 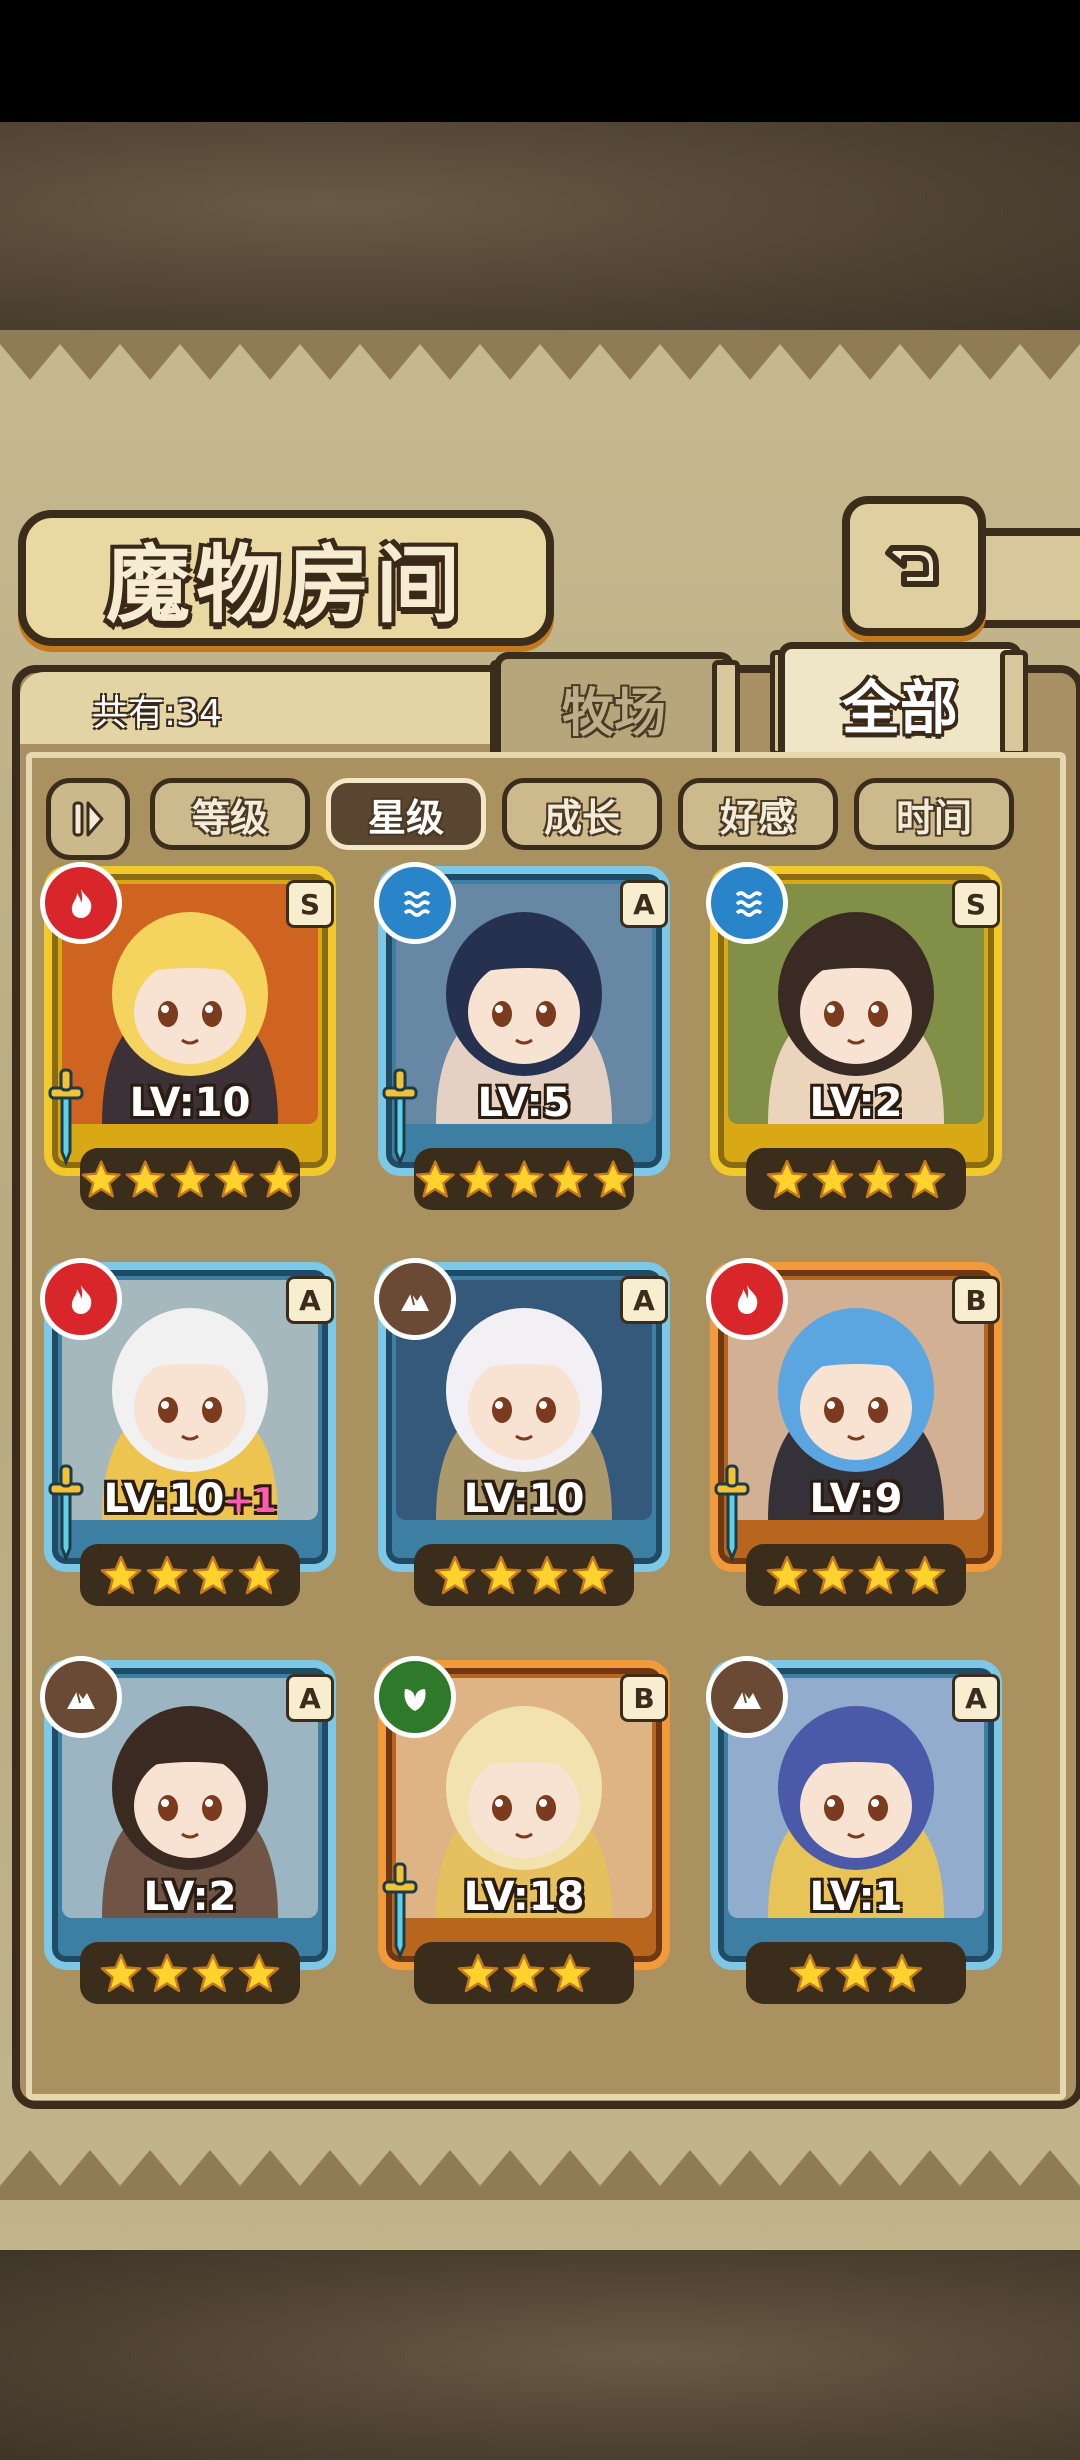 What do you see at coordinates (862, 1440) in the screenshot?
I see `monster-card: B LV:9` at bounding box center [862, 1440].